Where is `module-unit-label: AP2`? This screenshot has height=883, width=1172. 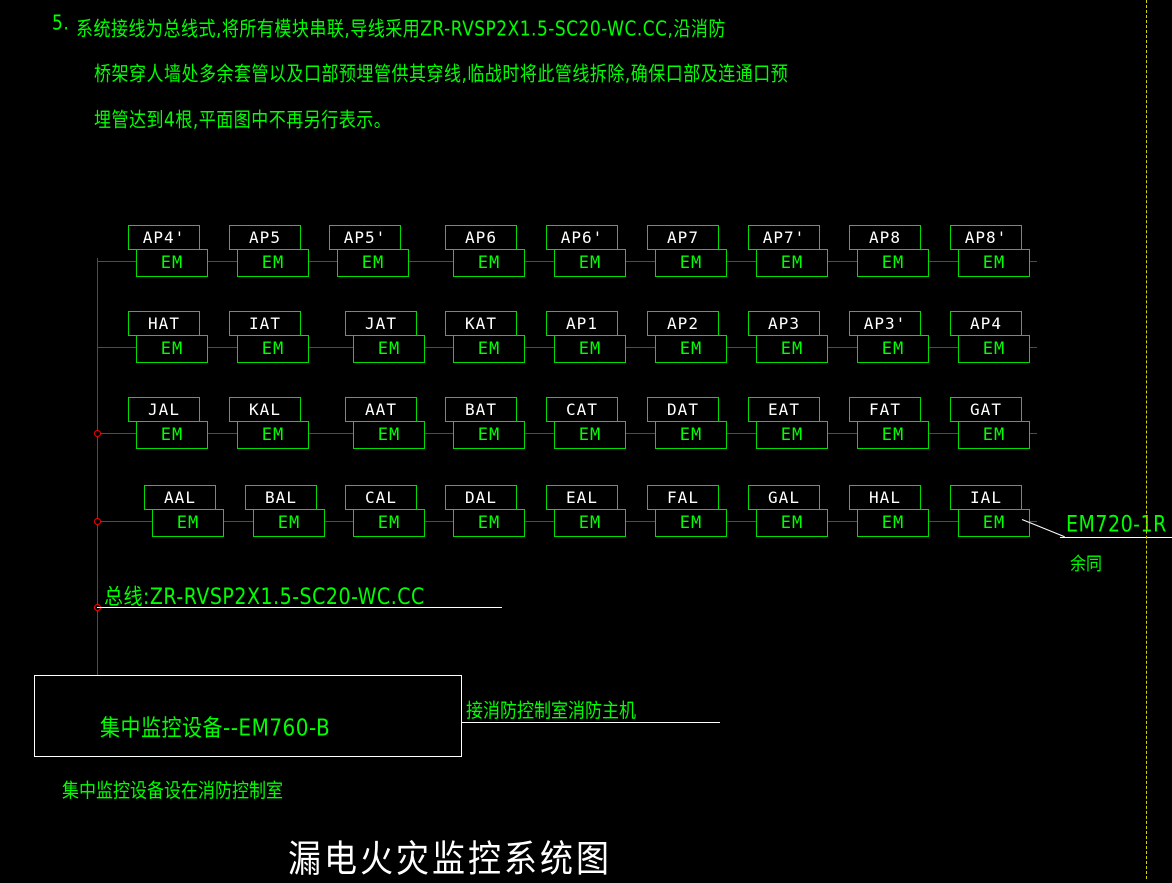 module-unit-label: AP2 is located at coordinates (683, 323).